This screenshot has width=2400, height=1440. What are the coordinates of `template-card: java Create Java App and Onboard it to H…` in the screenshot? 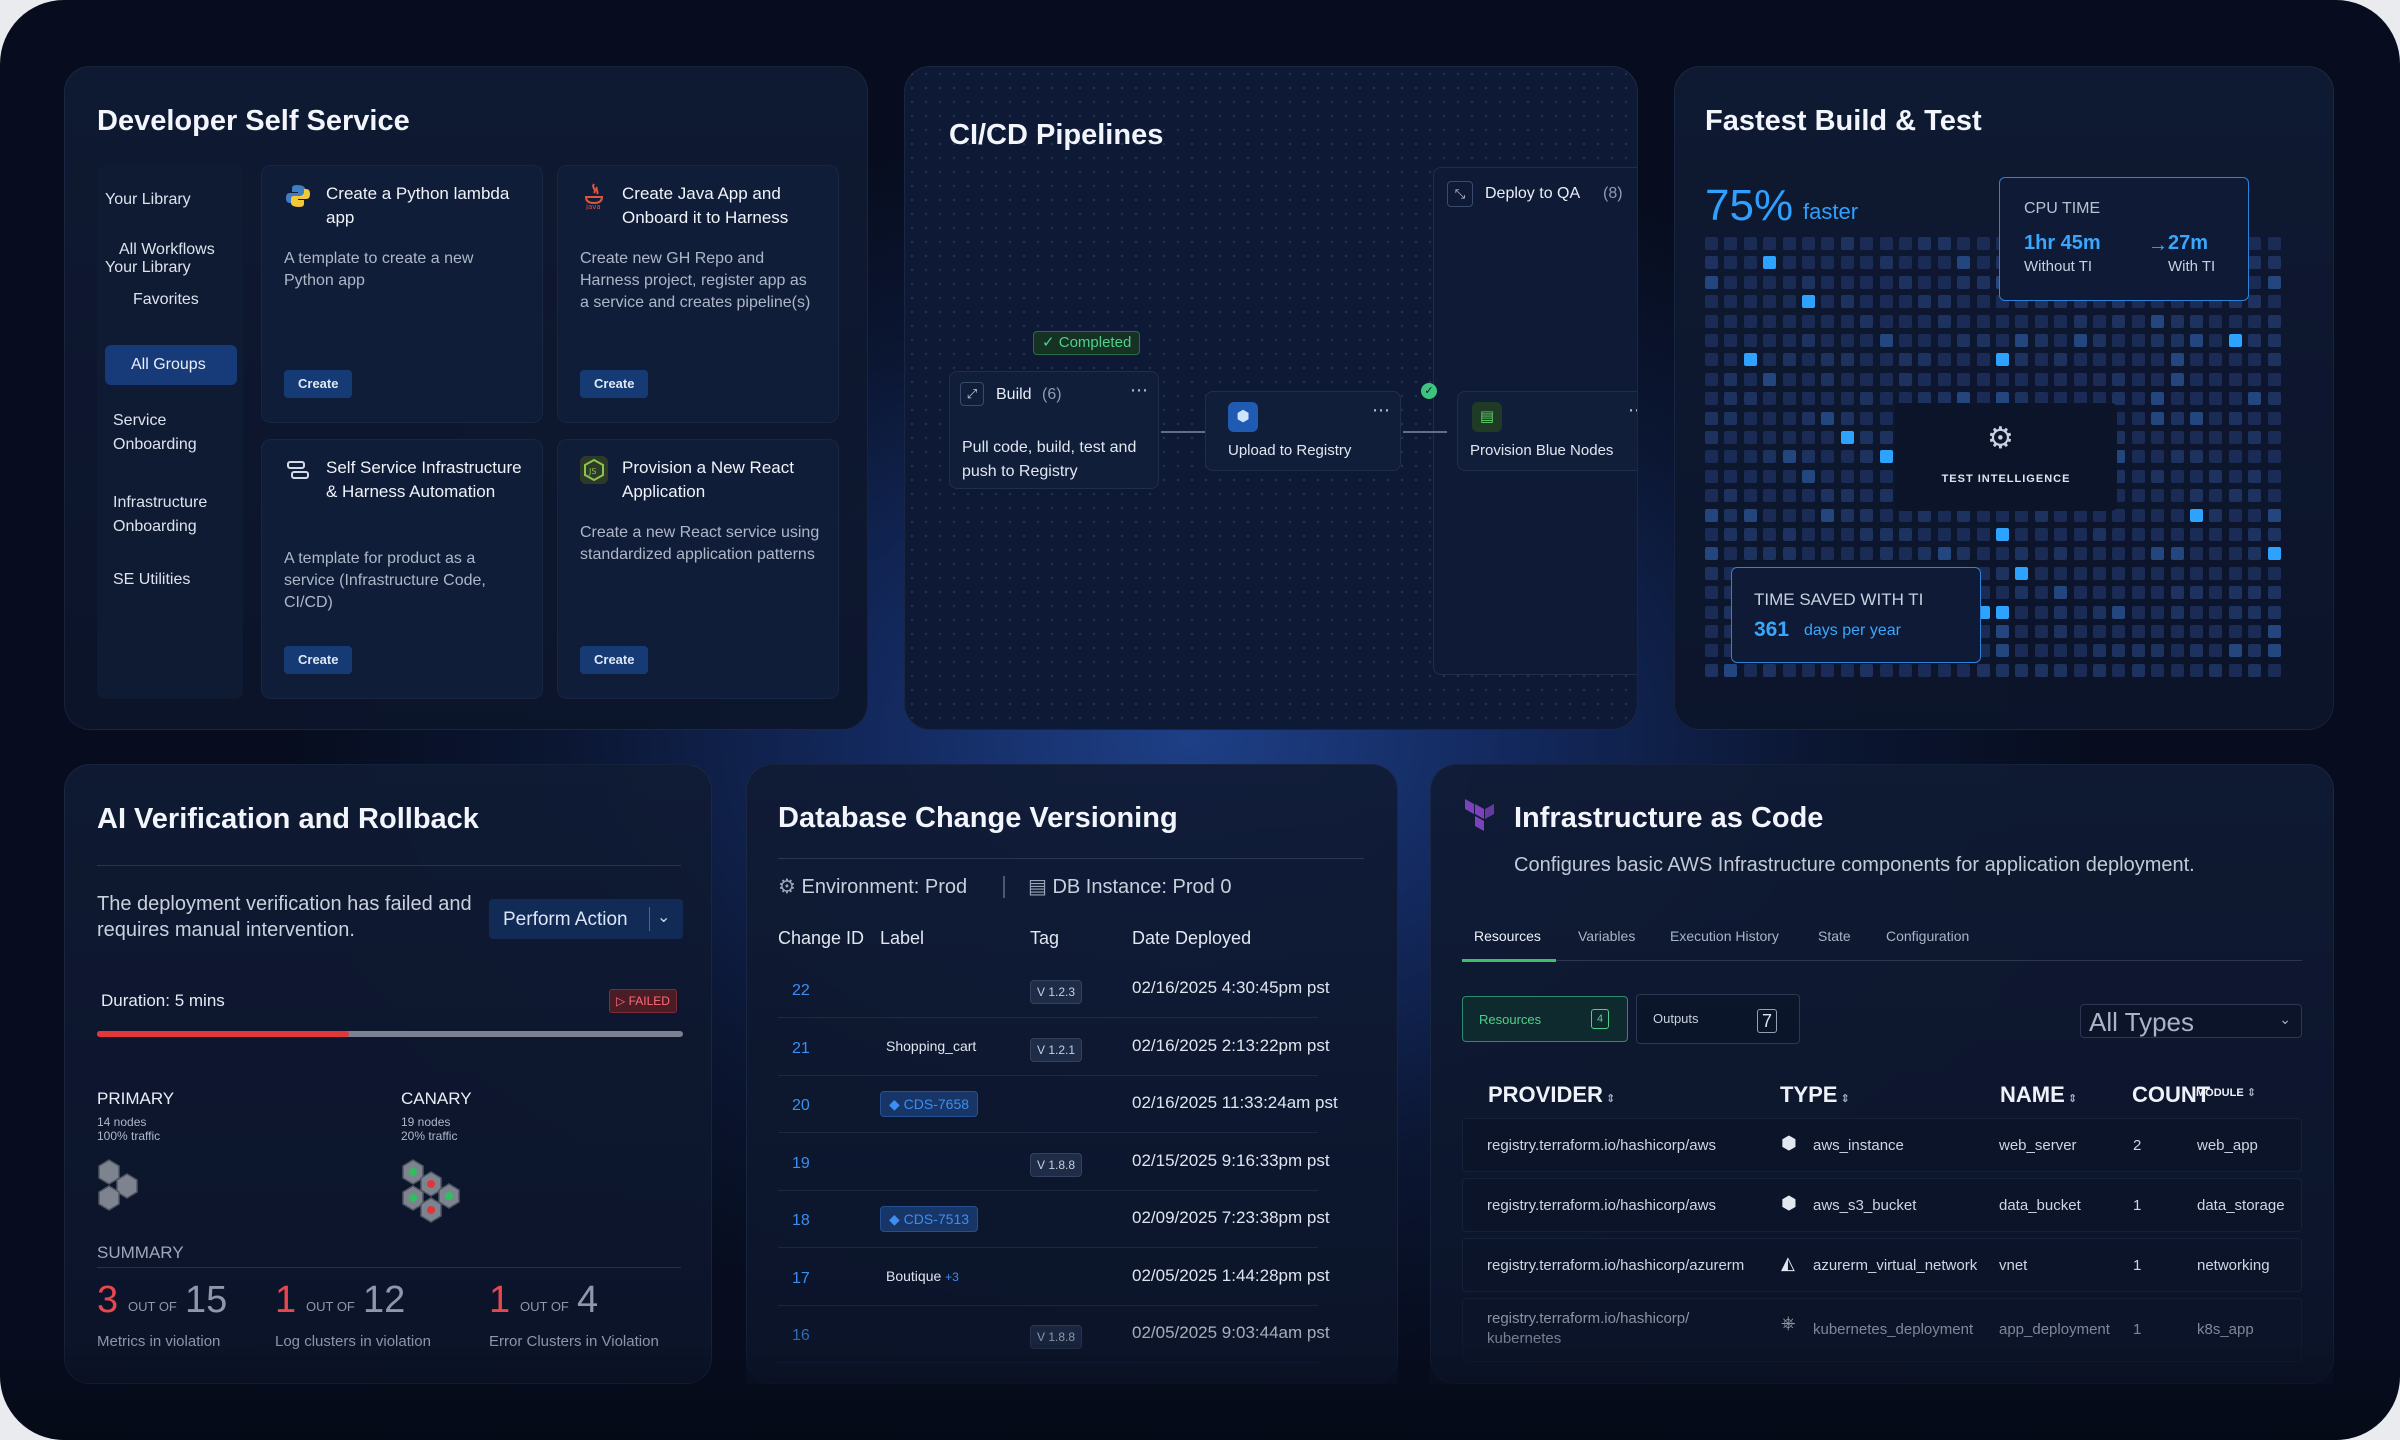 It's located at (698, 294).